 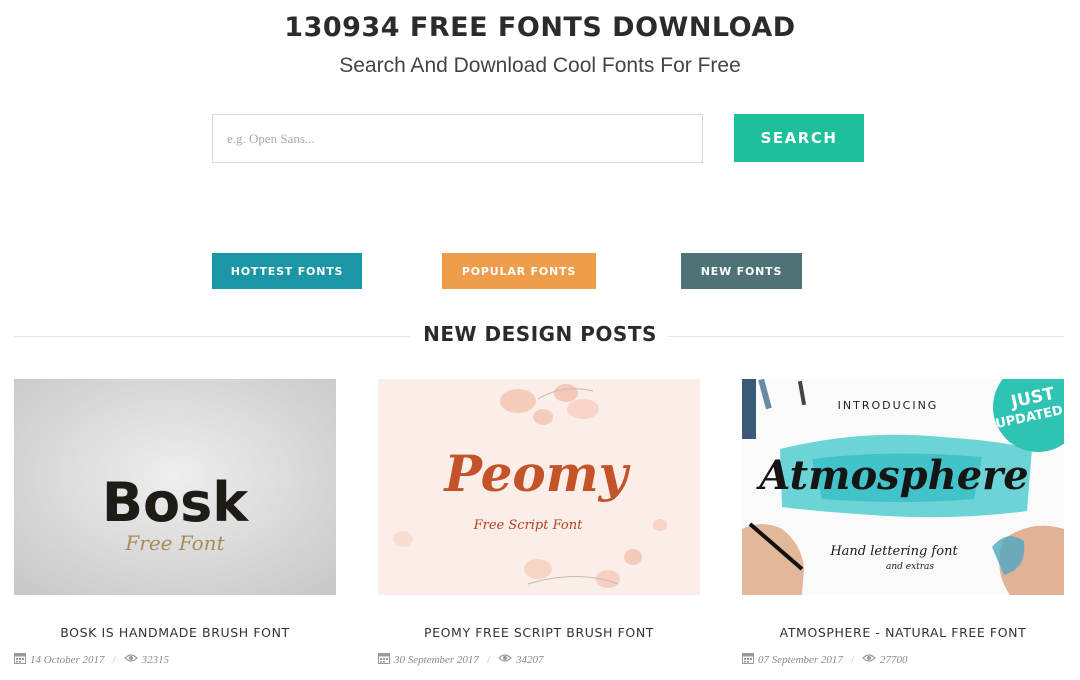 What do you see at coordinates (175, 659) in the screenshot?
I see `post-meta: 14 October 2017 / 32315` at bounding box center [175, 659].